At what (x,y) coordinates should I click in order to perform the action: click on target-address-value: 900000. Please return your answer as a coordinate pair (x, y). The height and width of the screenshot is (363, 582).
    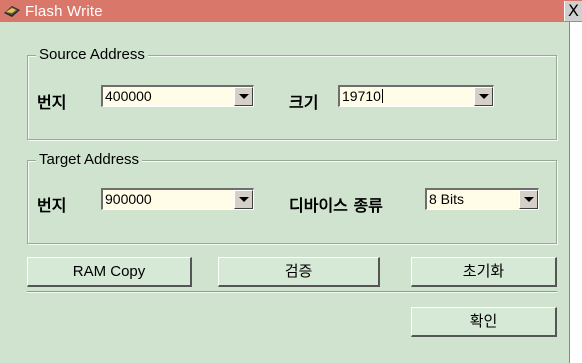
    Looking at the image, I should click on (168, 199).